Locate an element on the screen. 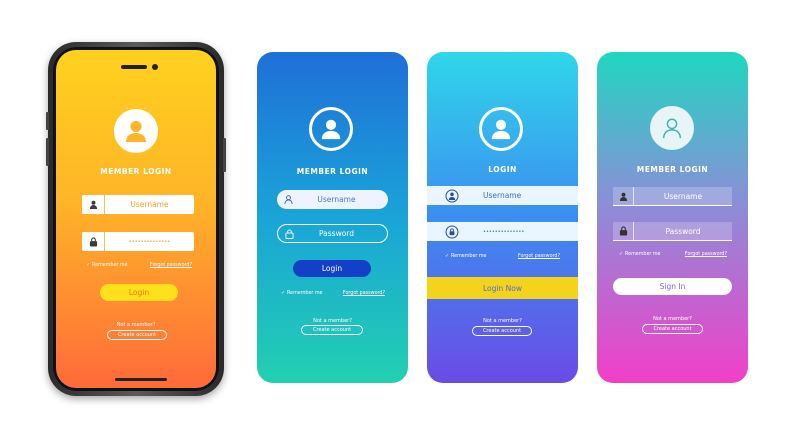 This screenshot has width=800, height=437. phone-home-bar is located at coordinates (141, 379).